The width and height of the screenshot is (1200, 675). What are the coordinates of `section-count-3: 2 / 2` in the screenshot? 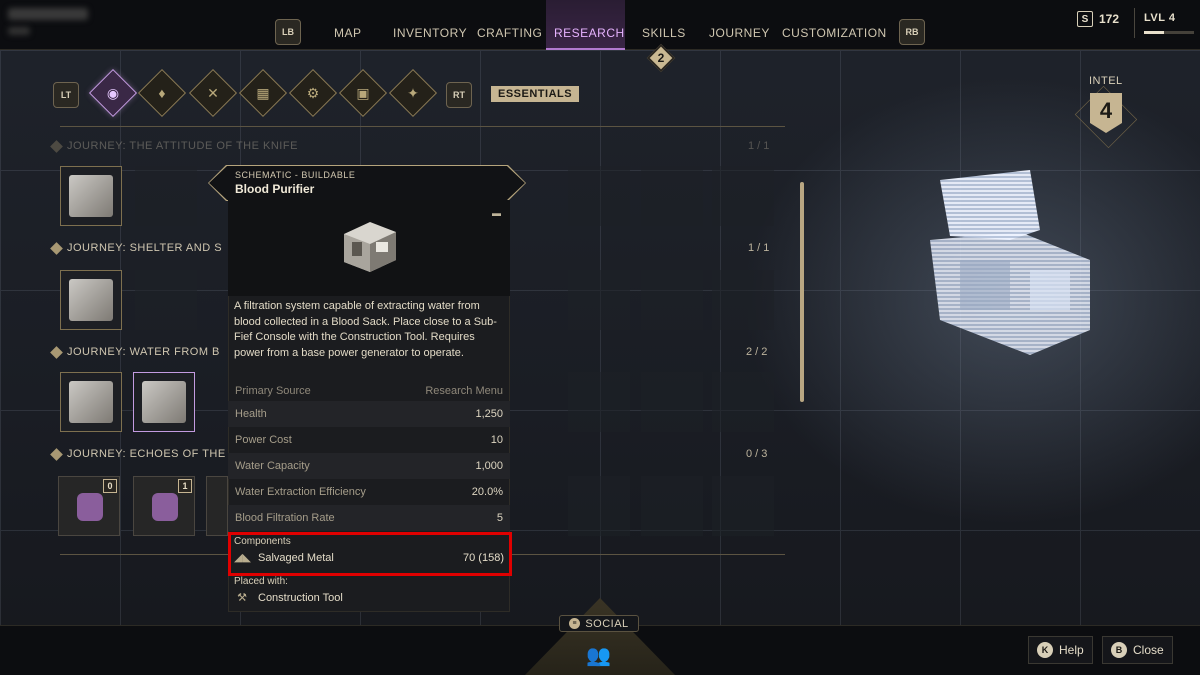 It's located at (757, 352).